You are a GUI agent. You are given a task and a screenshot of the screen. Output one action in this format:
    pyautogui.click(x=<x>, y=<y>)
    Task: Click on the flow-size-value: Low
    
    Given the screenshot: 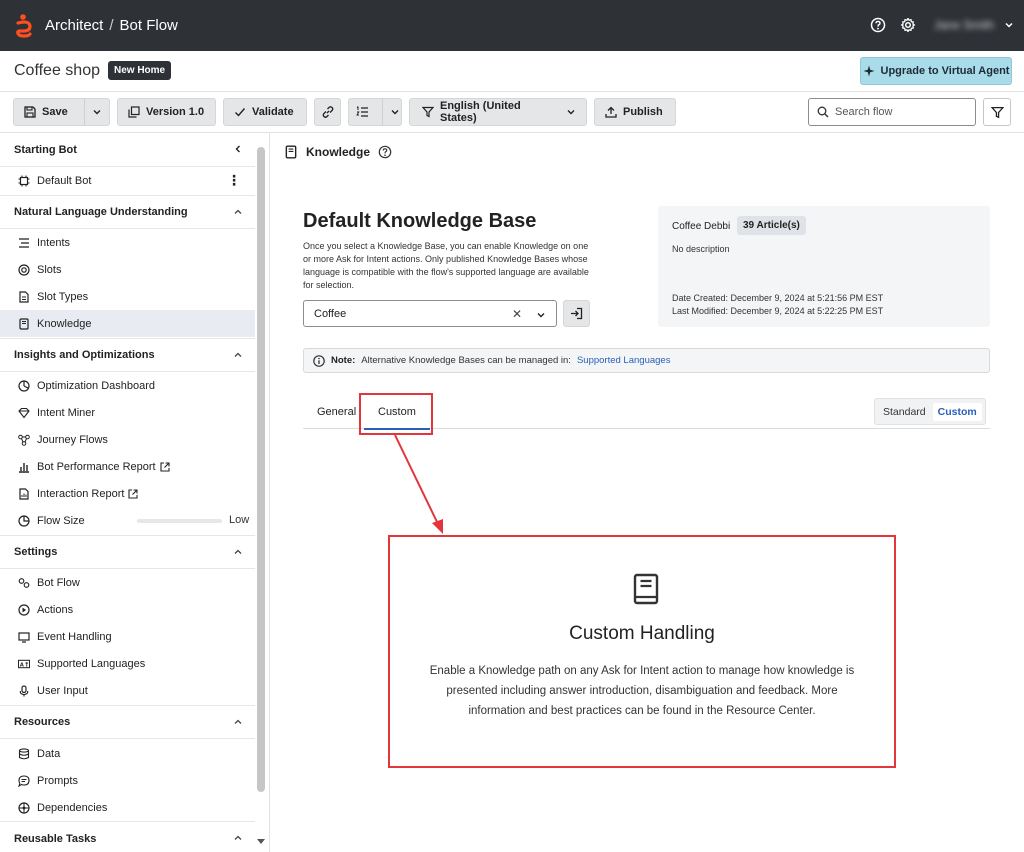 What is the action you would take?
    pyautogui.click(x=239, y=520)
    